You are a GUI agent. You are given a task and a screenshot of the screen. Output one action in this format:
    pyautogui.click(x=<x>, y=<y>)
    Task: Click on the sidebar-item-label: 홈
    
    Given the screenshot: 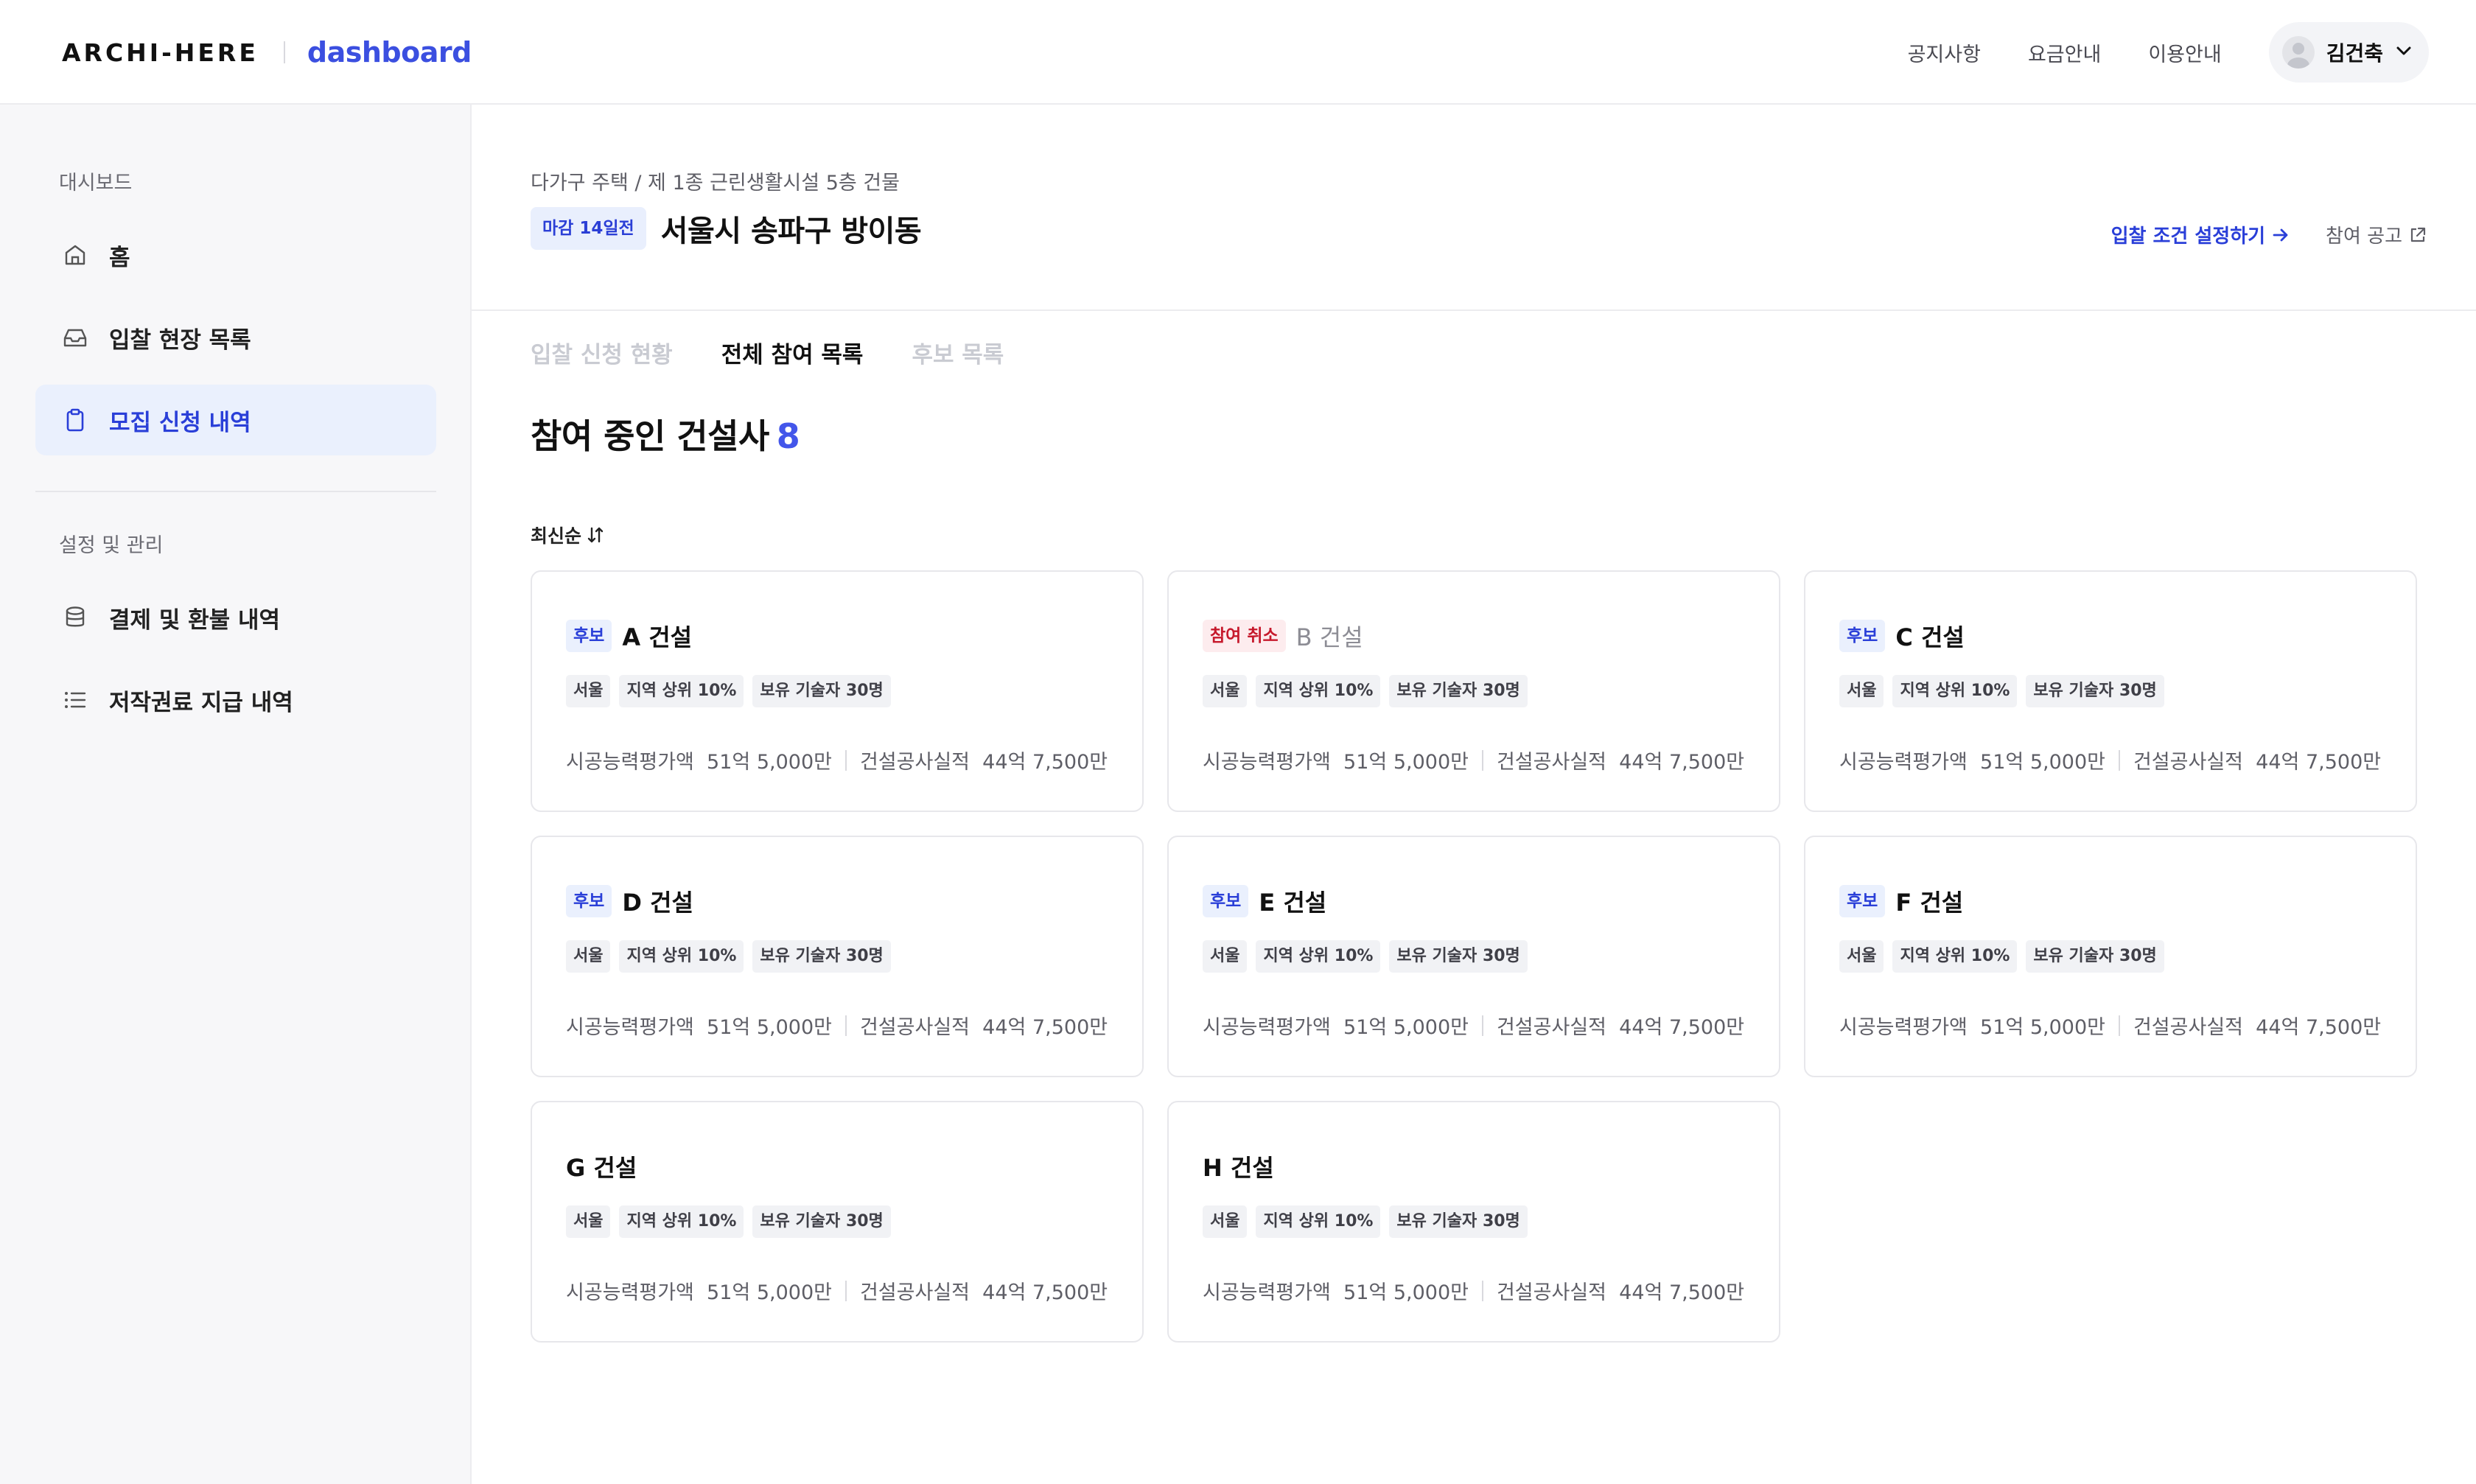 What is the action you would take?
    pyautogui.click(x=119, y=257)
    